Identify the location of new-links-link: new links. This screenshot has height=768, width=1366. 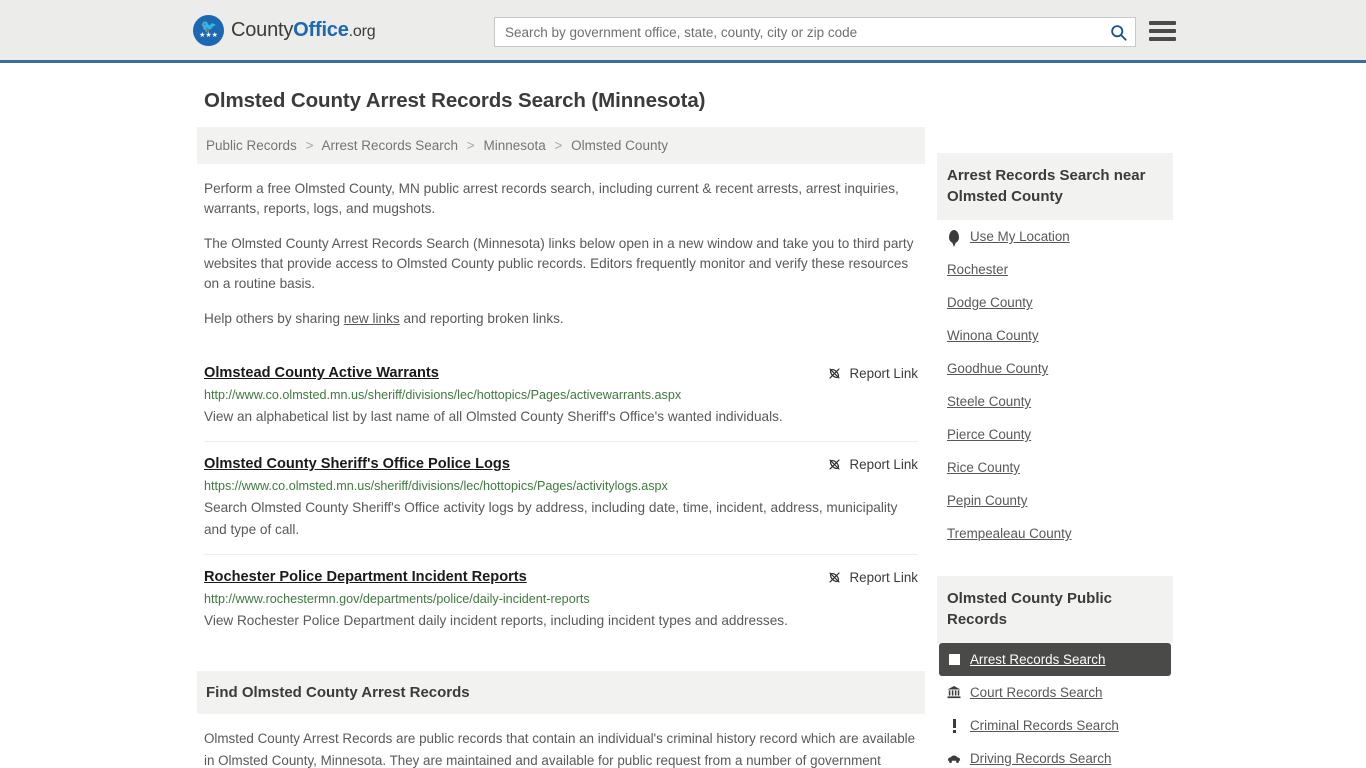
(372, 318).